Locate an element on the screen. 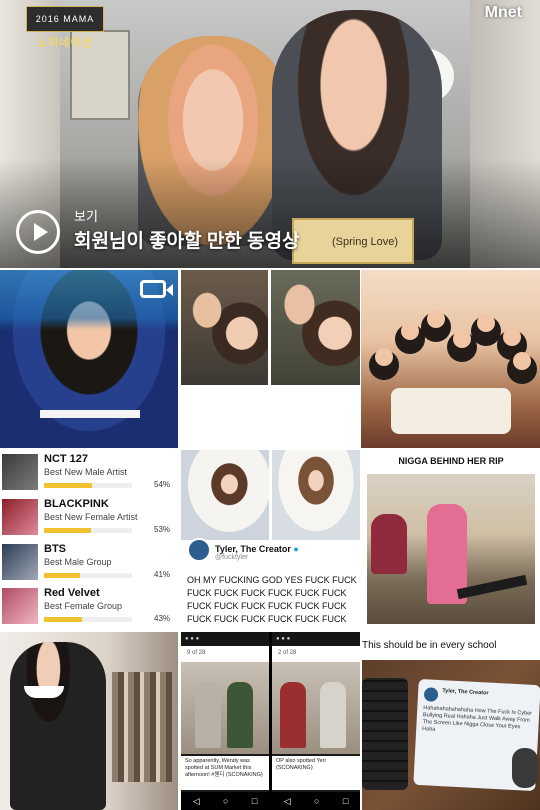 The image size is (540, 810). white-collar is located at coordinates (44, 692).